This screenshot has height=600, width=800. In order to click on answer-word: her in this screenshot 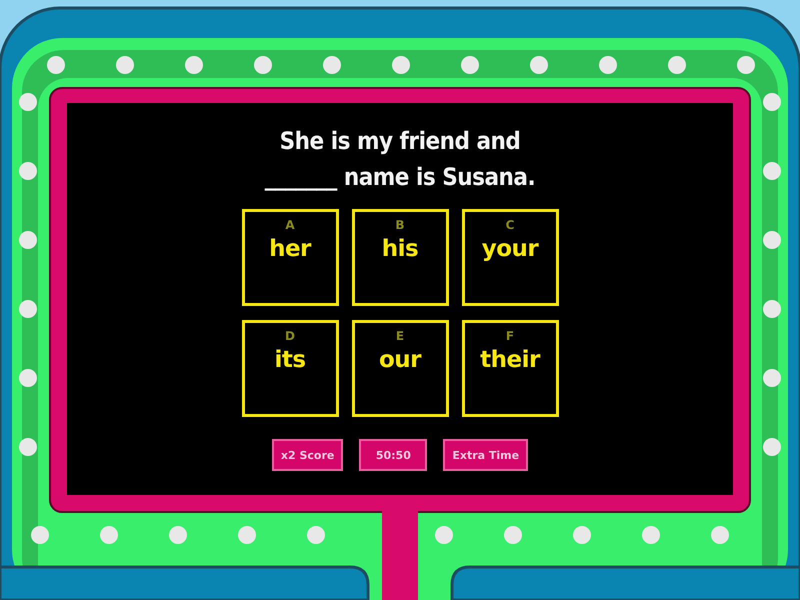, I will do `click(290, 249)`.